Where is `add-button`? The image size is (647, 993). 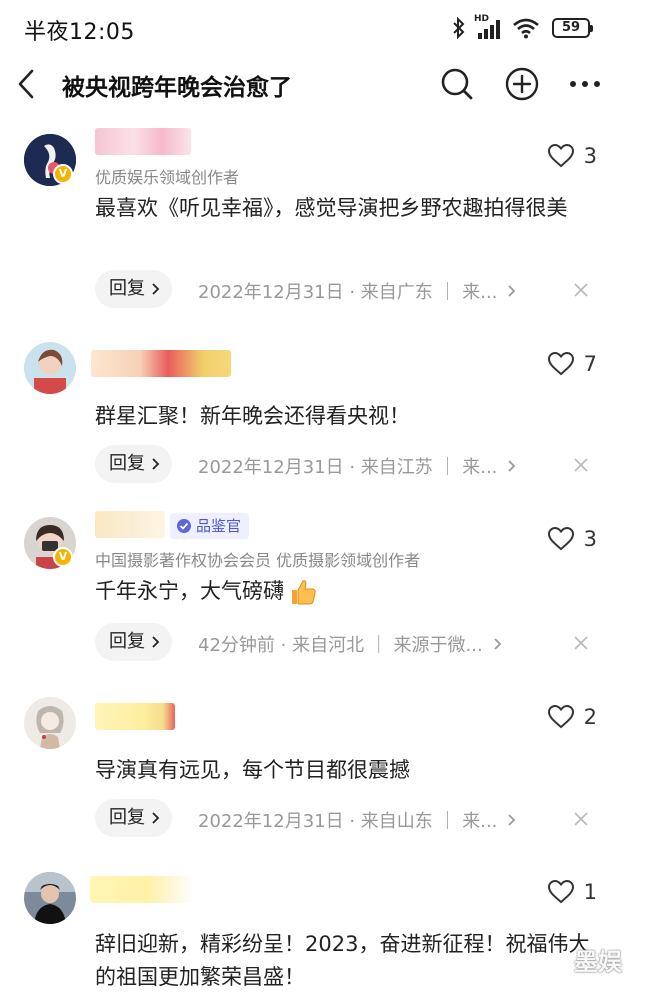 add-button is located at coordinates (522, 84).